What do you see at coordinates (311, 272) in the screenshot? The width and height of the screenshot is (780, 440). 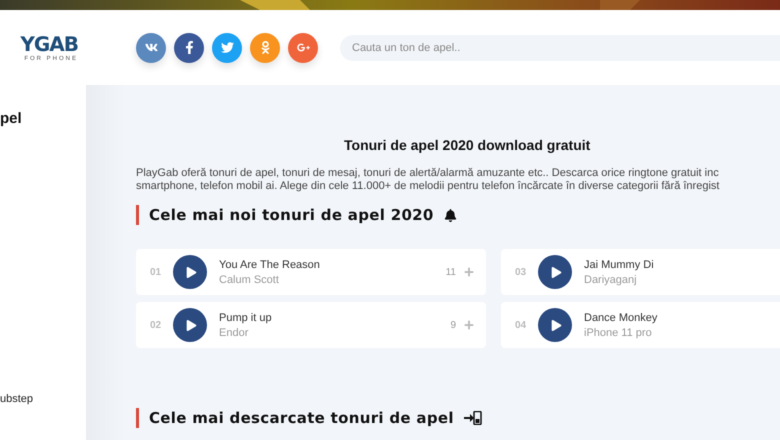 I see `ringtone-card: 01 You Are The Reason Calum Scott 11` at bounding box center [311, 272].